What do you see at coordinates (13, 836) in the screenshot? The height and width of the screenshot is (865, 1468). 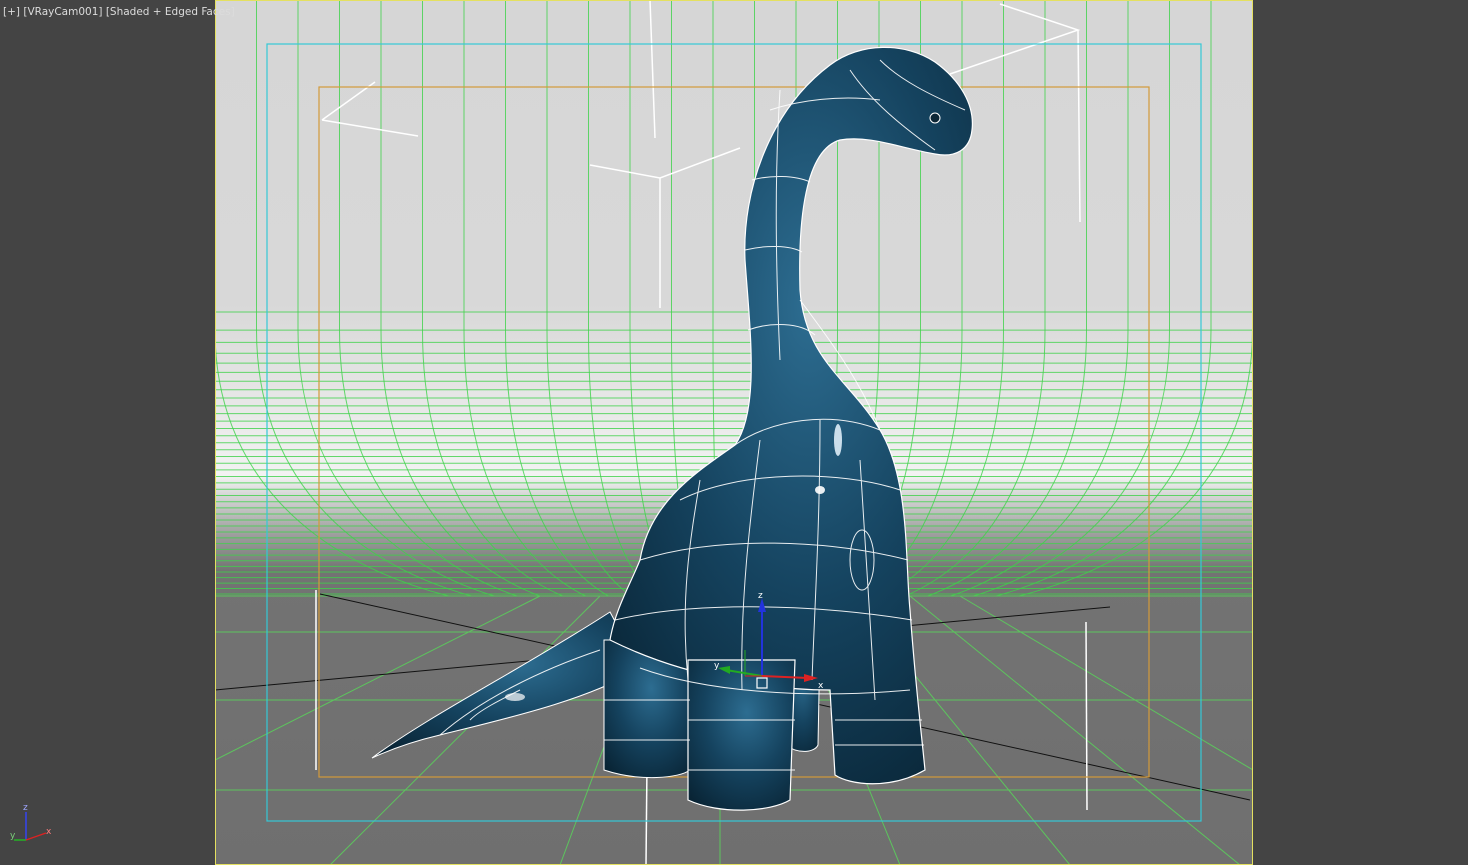 I see `tripod-y-label: y` at bounding box center [13, 836].